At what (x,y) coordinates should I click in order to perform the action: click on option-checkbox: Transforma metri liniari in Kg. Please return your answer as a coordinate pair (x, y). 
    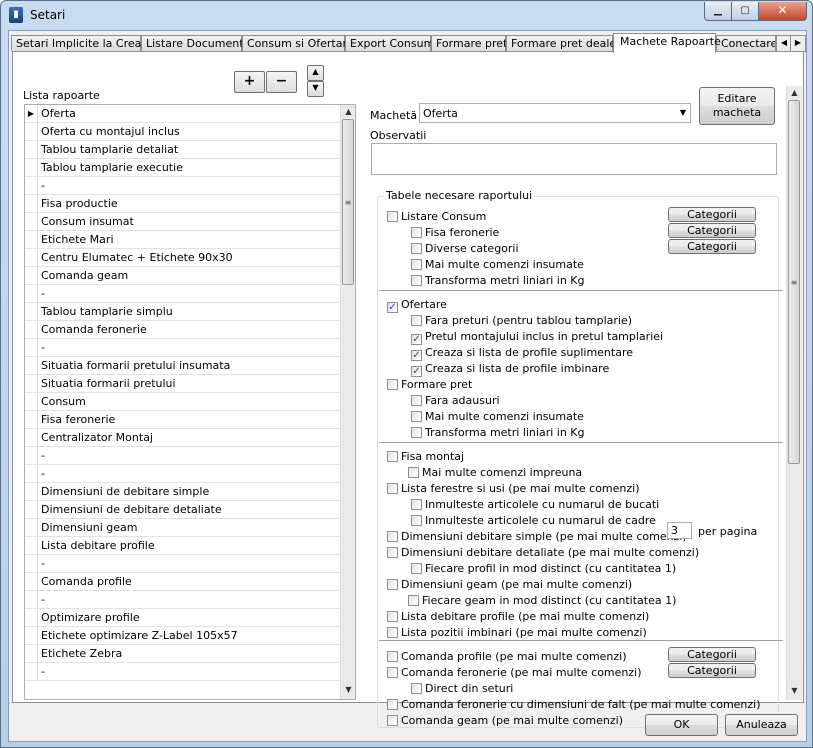
    Looking at the image, I should click on (498, 432).